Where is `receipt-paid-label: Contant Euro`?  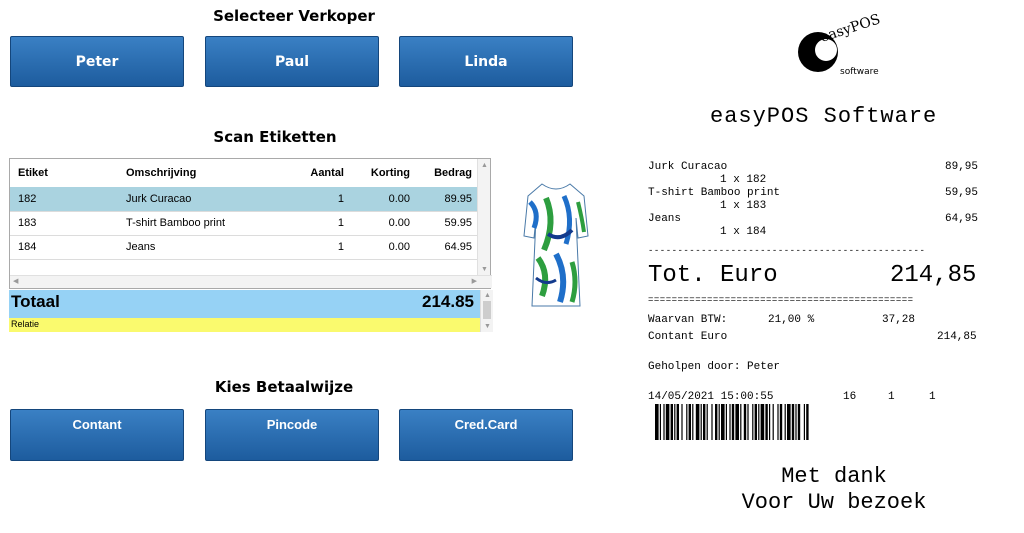 receipt-paid-label: Contant Euro is located at coordinates (688, 337).